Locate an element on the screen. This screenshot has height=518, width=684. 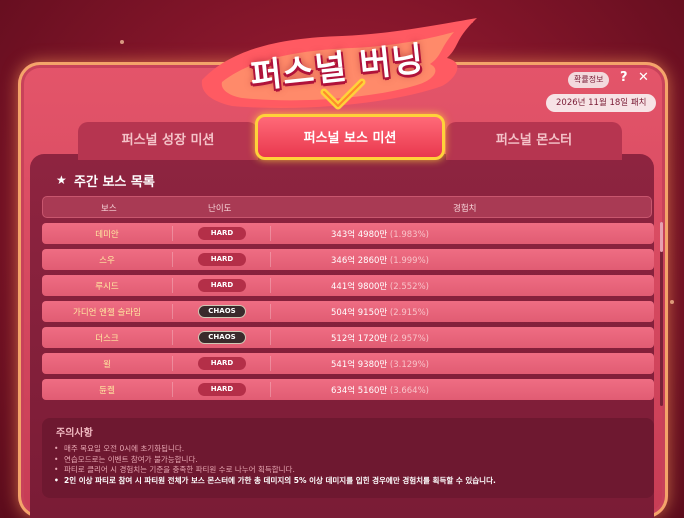
column-header-exp: 경험치 is located at coordinates (465, 209).